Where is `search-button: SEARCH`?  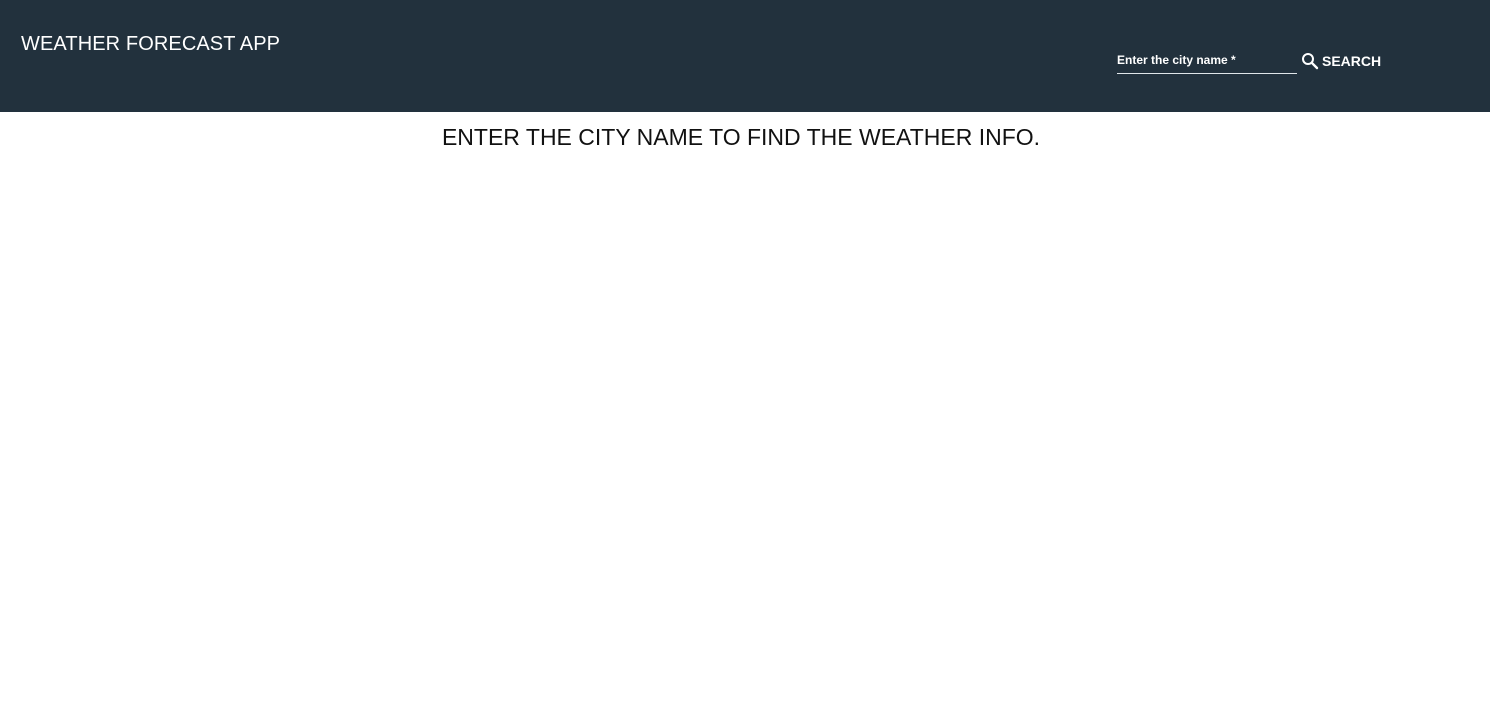 search-button: SEARCH is located at coordinates (1341, 61).